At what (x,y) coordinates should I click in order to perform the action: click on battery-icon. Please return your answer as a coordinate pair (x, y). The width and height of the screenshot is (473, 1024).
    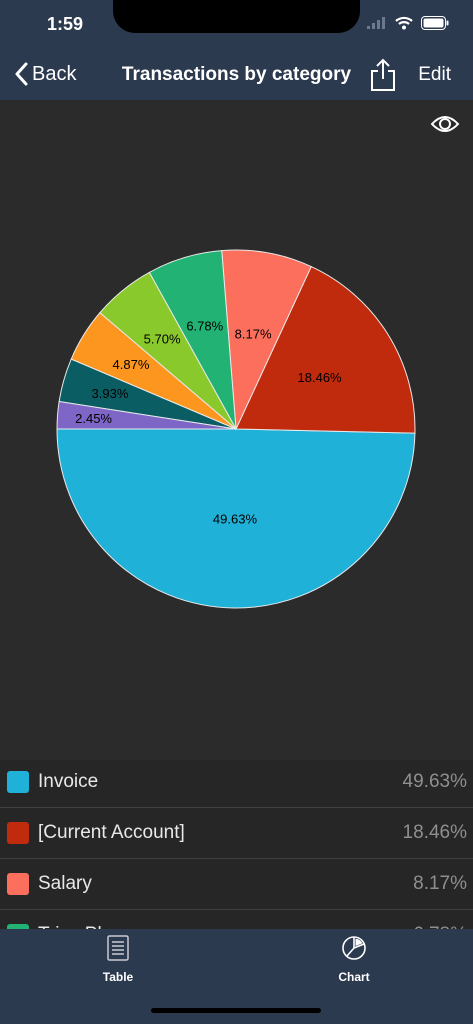
    Looking at the image, I should click on (435, 23).